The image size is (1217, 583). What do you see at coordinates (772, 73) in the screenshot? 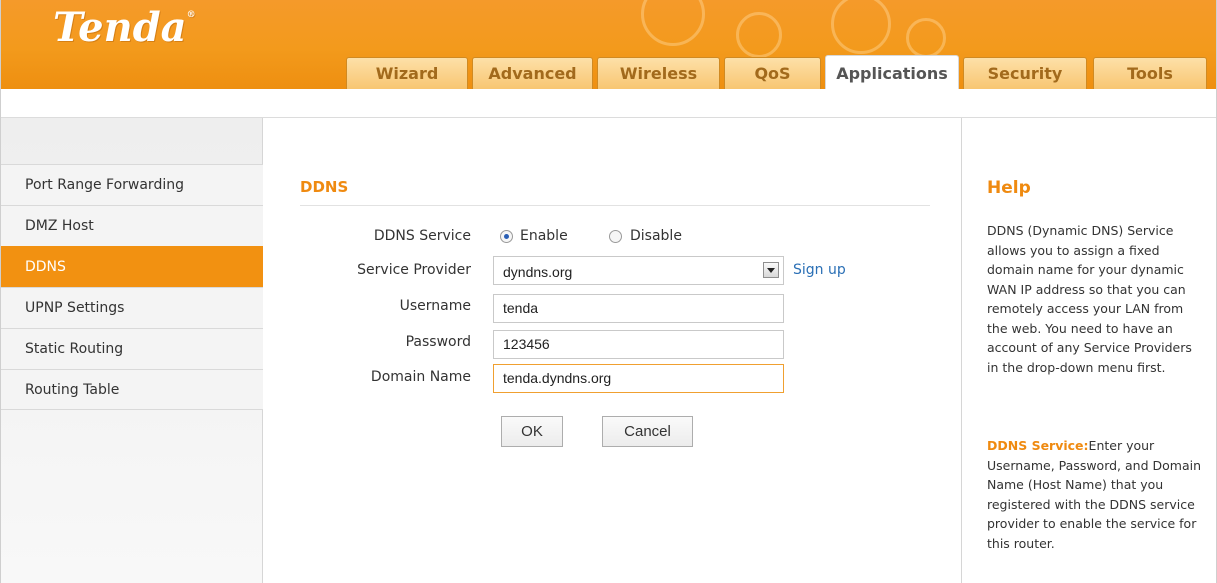
I see `tab-qos: QoS` at bounding box center [772, 73].